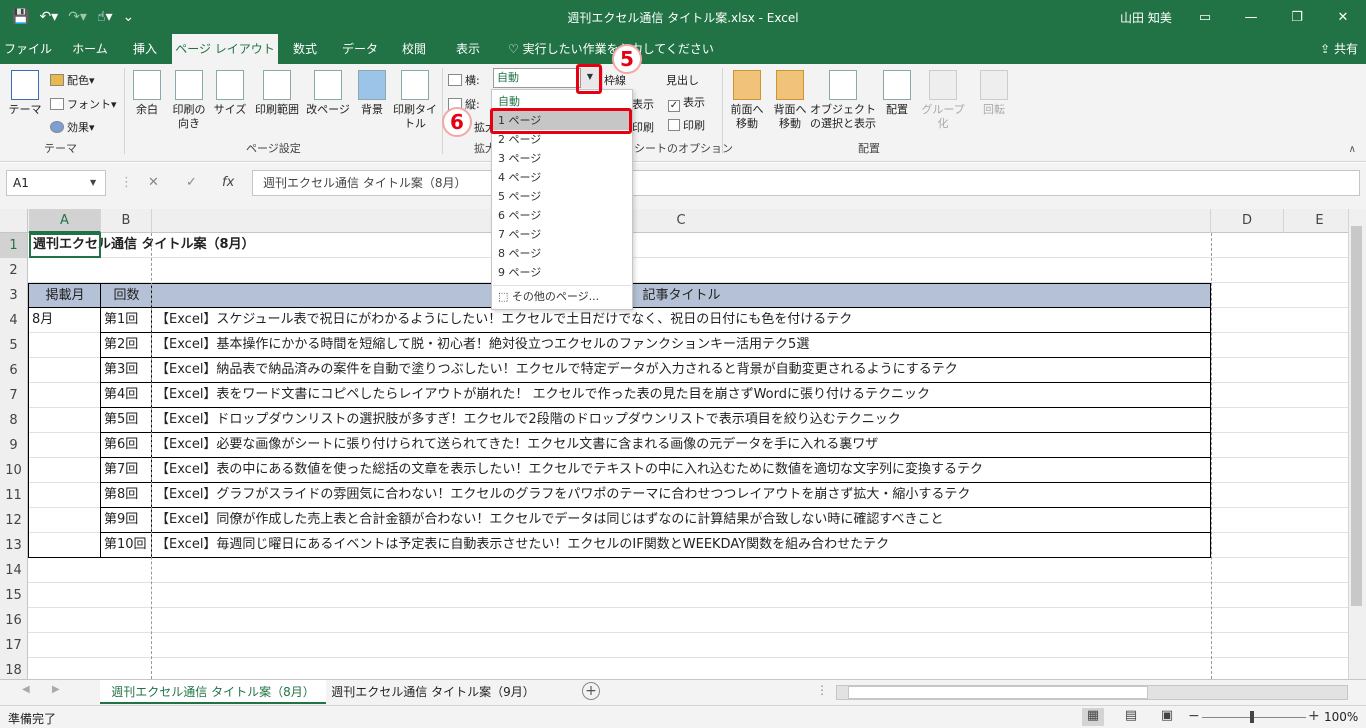  Describe the element at coordinates (14, 570) in the screenshot. I see `row-header: 14` at that location.